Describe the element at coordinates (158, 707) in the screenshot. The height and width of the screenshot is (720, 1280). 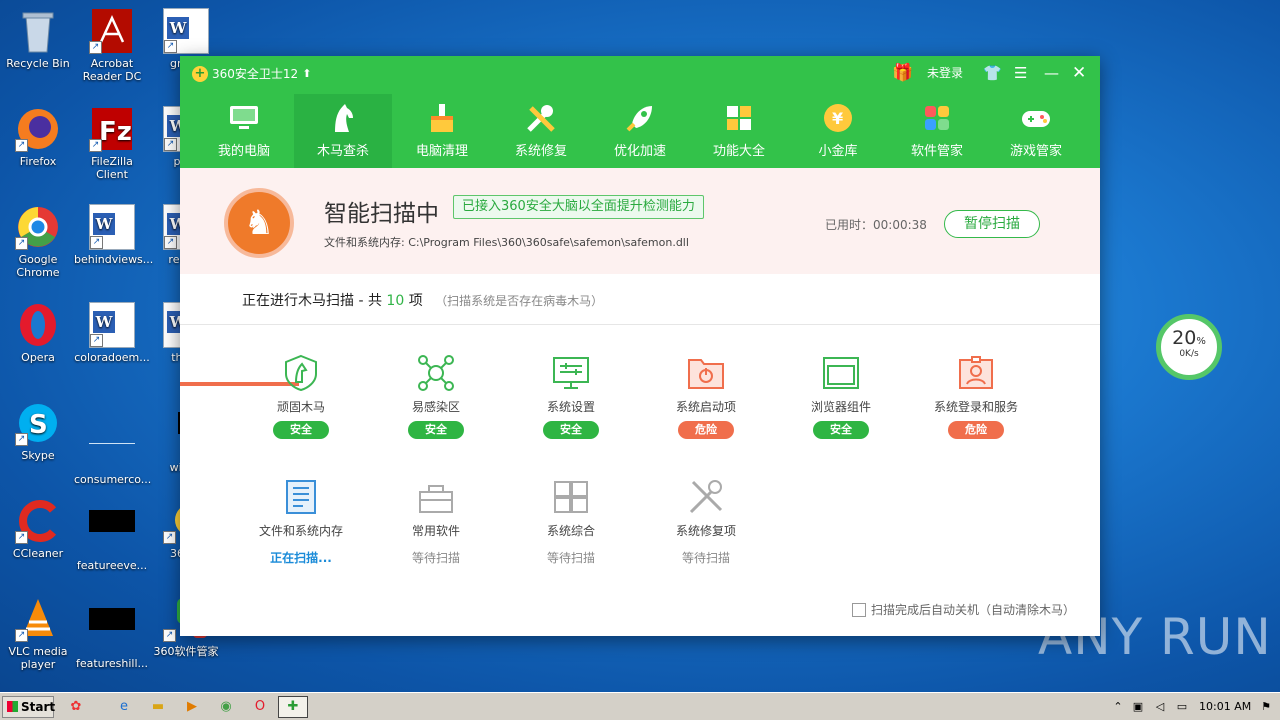
I see `explorer-taskbar-icon: ▬` at that location.